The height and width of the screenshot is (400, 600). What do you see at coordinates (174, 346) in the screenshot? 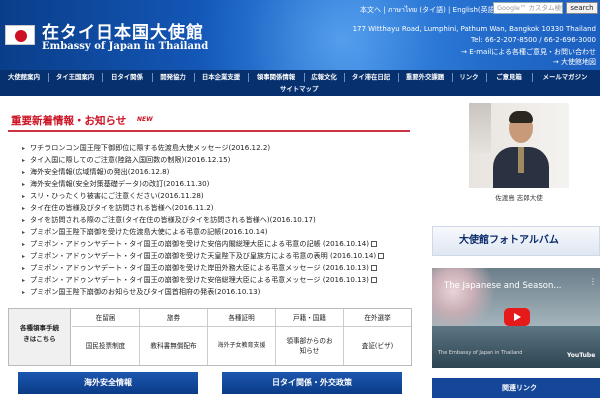
I see `consular-link-textbooks: 教科書無償配布` at bounding box center [174, 346].